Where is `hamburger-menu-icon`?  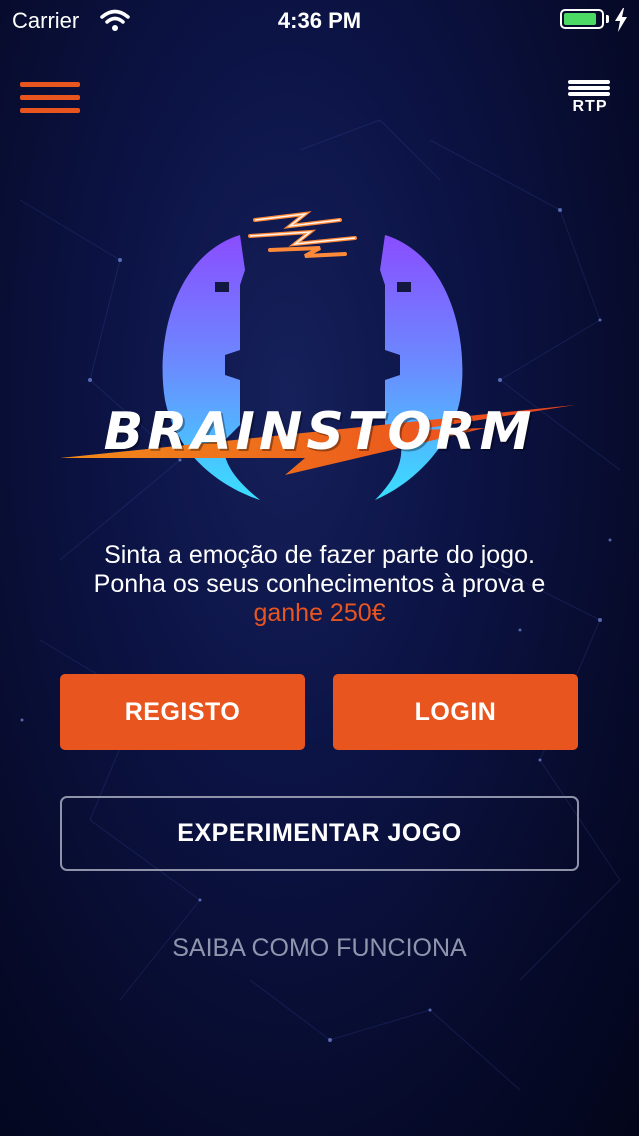
hamburger-menu-icon is located at coordinates (51, 98).